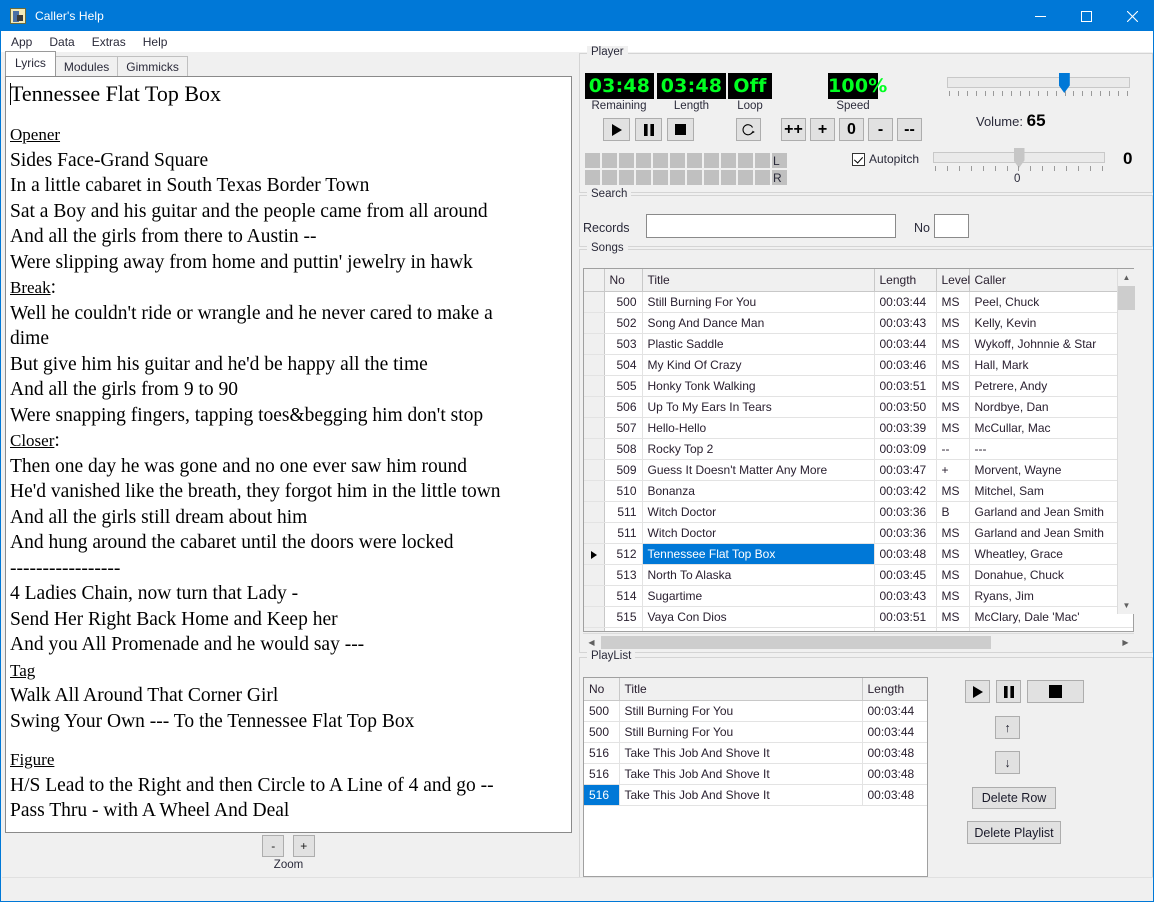 Image resolution: width=1154 pixels, height=902 pixels. Describe the element at coordinates (602, 795) in the screenshot. I see `playlist-cell-no: 516` at that location.